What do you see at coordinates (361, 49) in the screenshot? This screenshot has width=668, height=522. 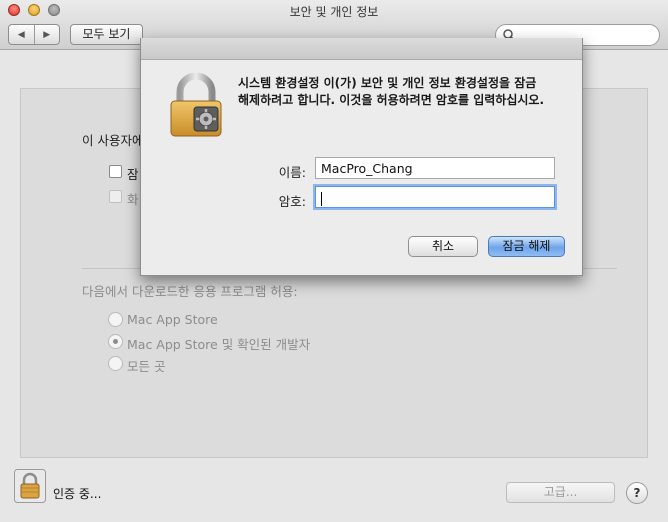 I see `sheet-title-strip` at bounding box center [361, 49].